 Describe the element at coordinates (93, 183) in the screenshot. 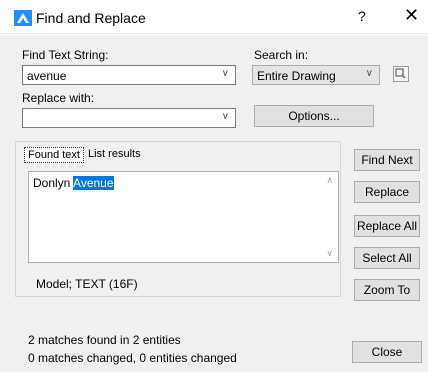

I see `found-text-highlight: Avenue` at that location.